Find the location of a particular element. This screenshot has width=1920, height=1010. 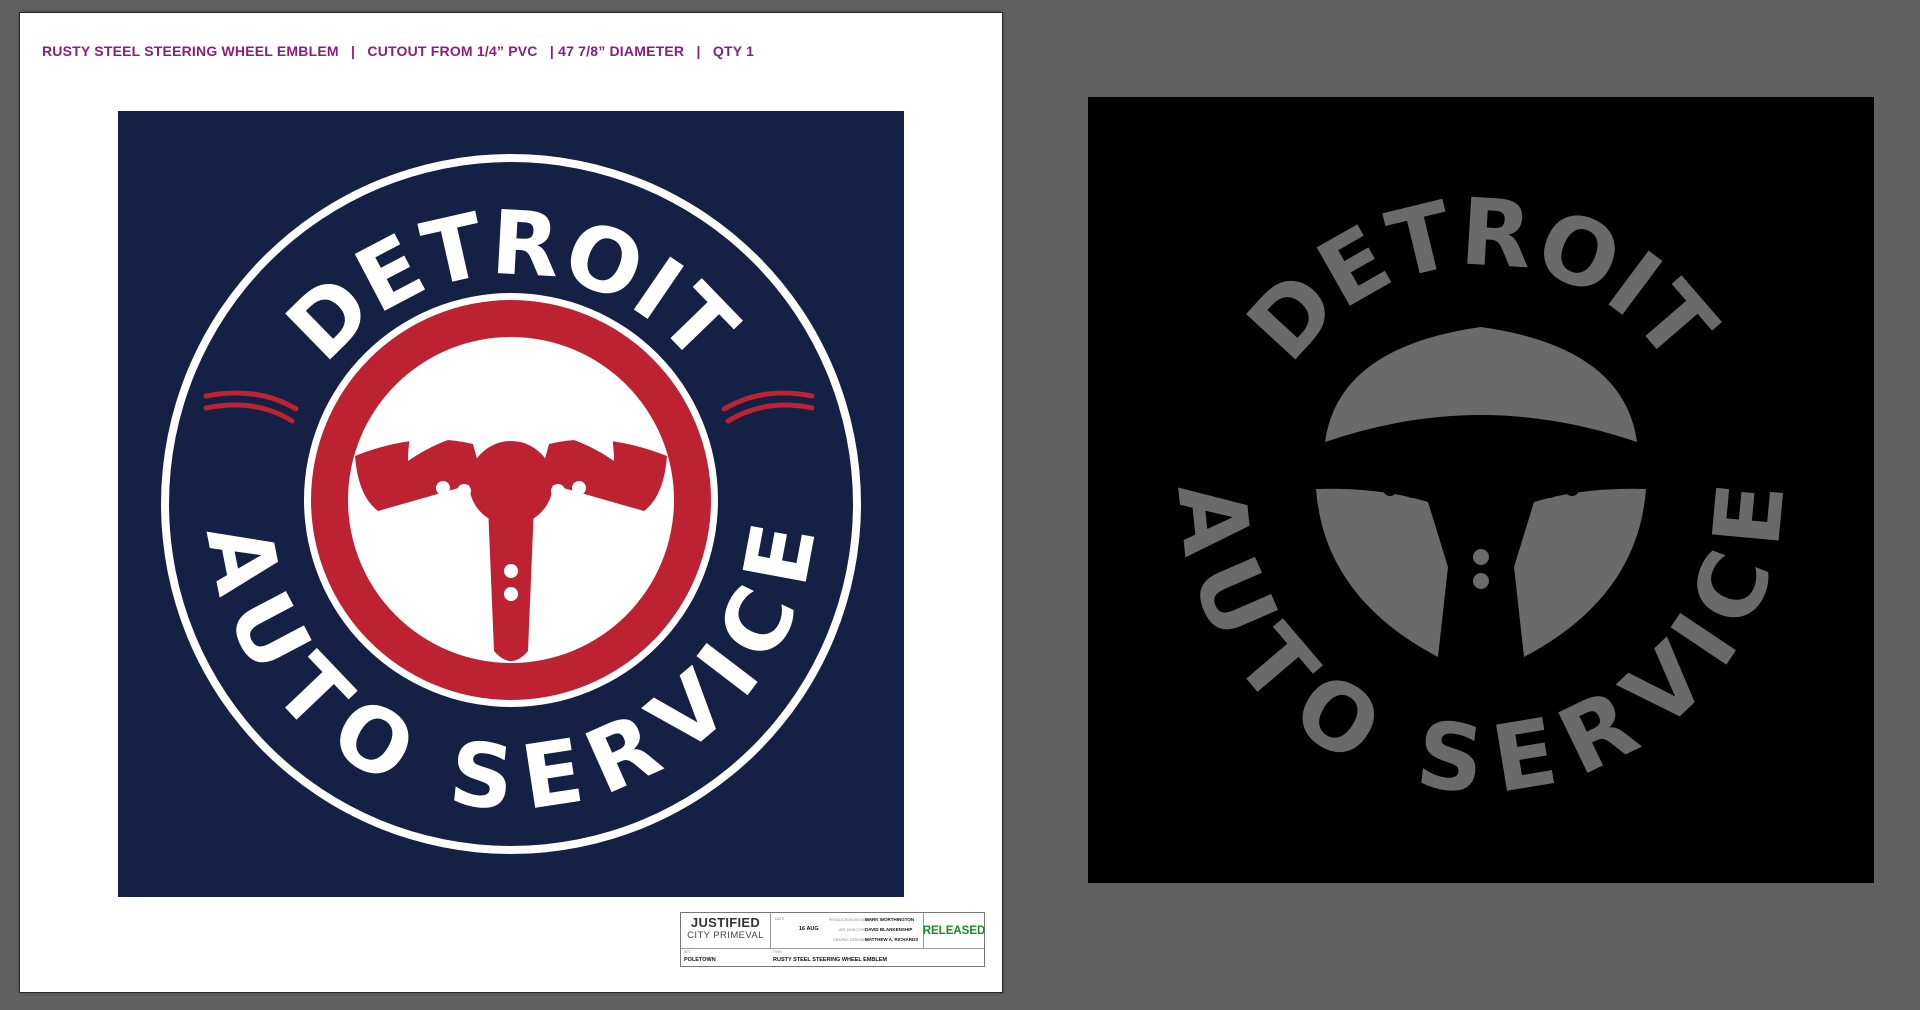

cutout-auto-service-text: AUTO SERVICE is located at coordinates (1480, 646).